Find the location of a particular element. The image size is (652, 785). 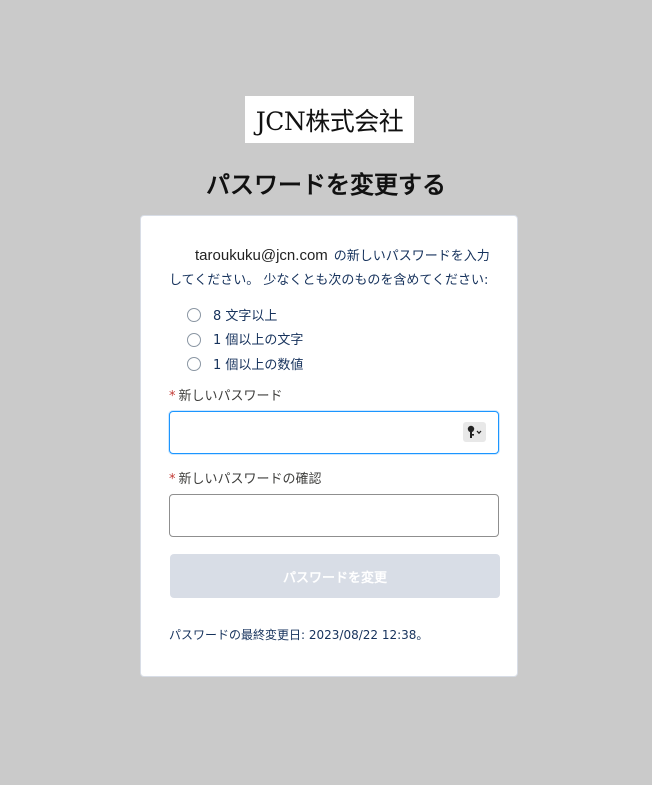

requirement-item: 8 文字以上 is located at coordinates (245, 314).